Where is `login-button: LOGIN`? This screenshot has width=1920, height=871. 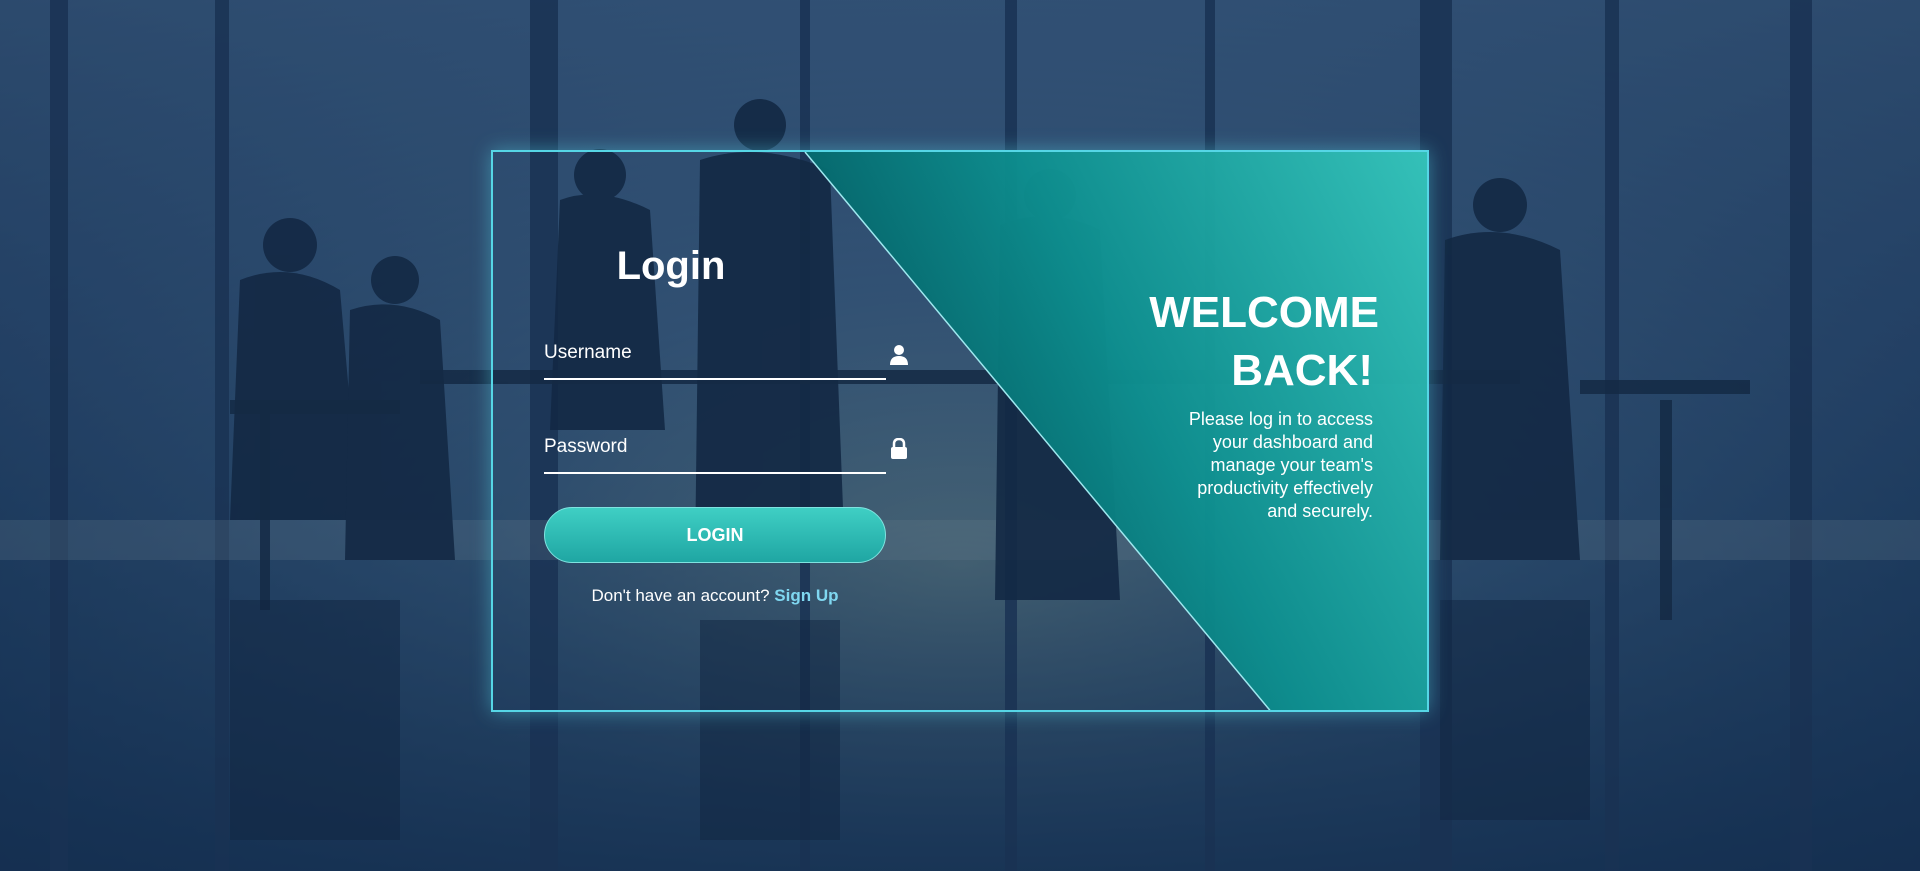 login-button: LOGIN is located at coordinates (715, 535).